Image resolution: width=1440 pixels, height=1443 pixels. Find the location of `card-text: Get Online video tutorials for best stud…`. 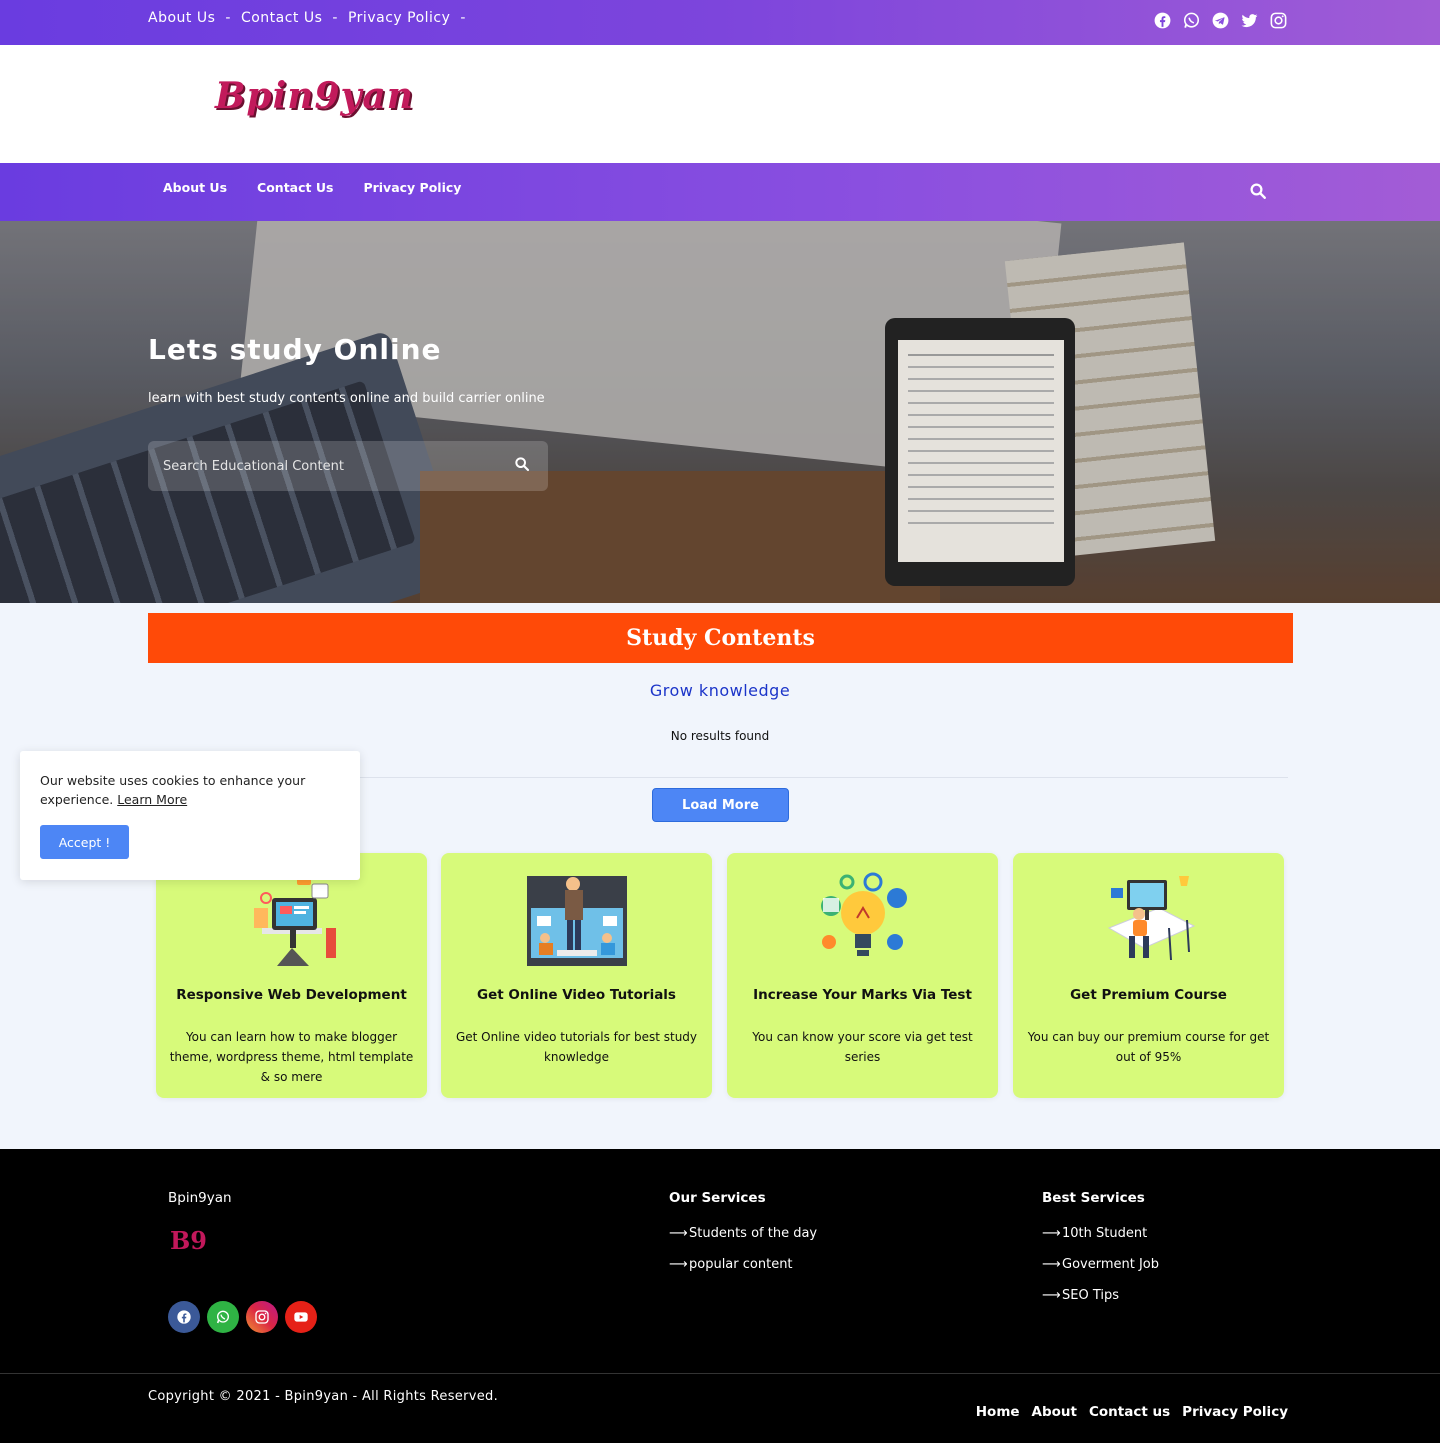

card-text: Get Online video tutorials for best stud… is located at coordinates (576, 1047).